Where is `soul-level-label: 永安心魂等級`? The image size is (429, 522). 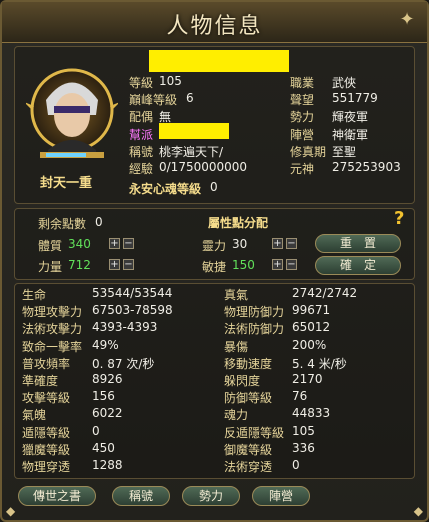 soul-level-label: 永安心魂等級 is located at coordinates (165, 189).